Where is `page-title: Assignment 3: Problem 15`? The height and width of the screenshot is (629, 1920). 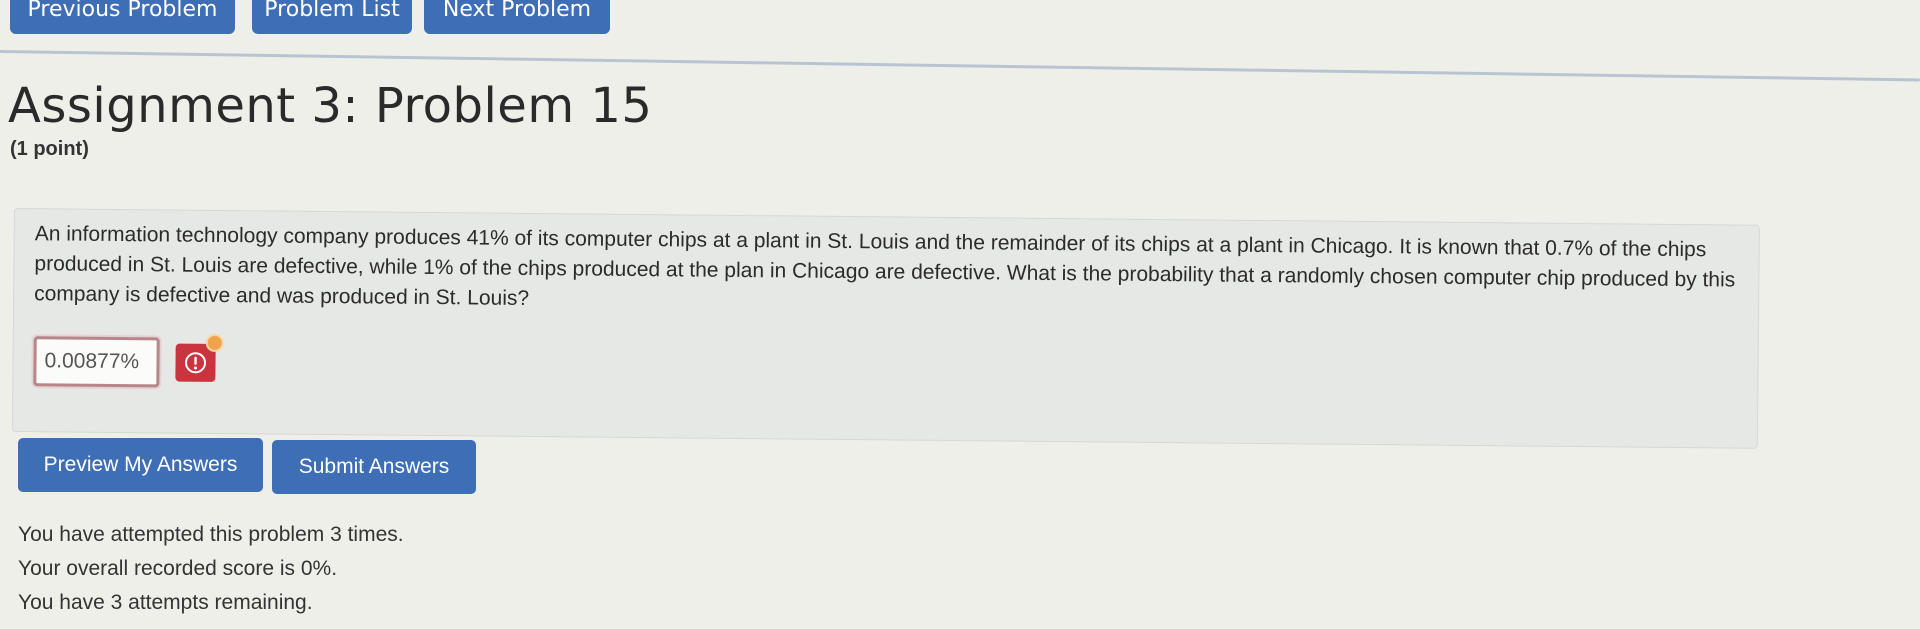
page-title: Assignment 3: Problem 15 is located at coordinates (330, 106).